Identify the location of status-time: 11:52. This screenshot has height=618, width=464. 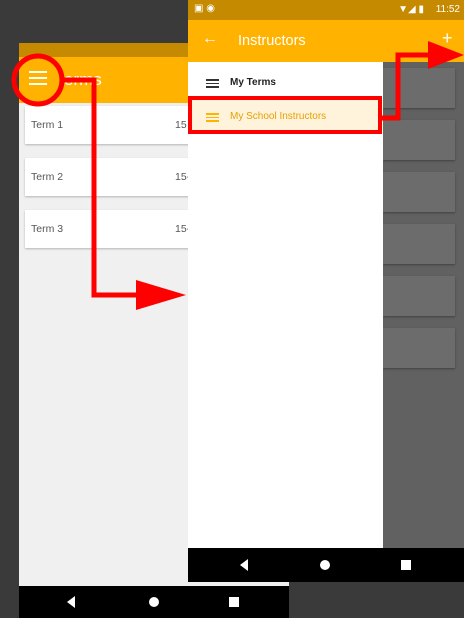
(447, 9).